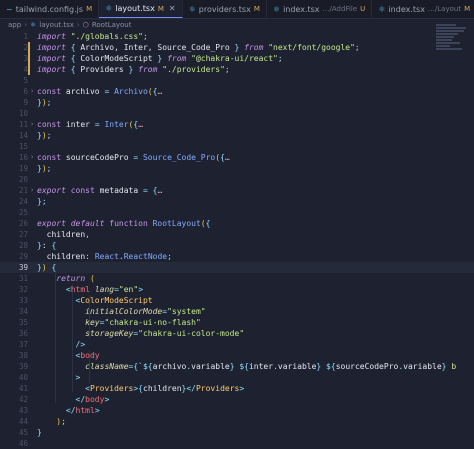 The image size is (474, 449). What do you see at coordinates (406, 9) in the screenshot?
I see `tab-label: index.tsx` at bounding box center [406, 9].